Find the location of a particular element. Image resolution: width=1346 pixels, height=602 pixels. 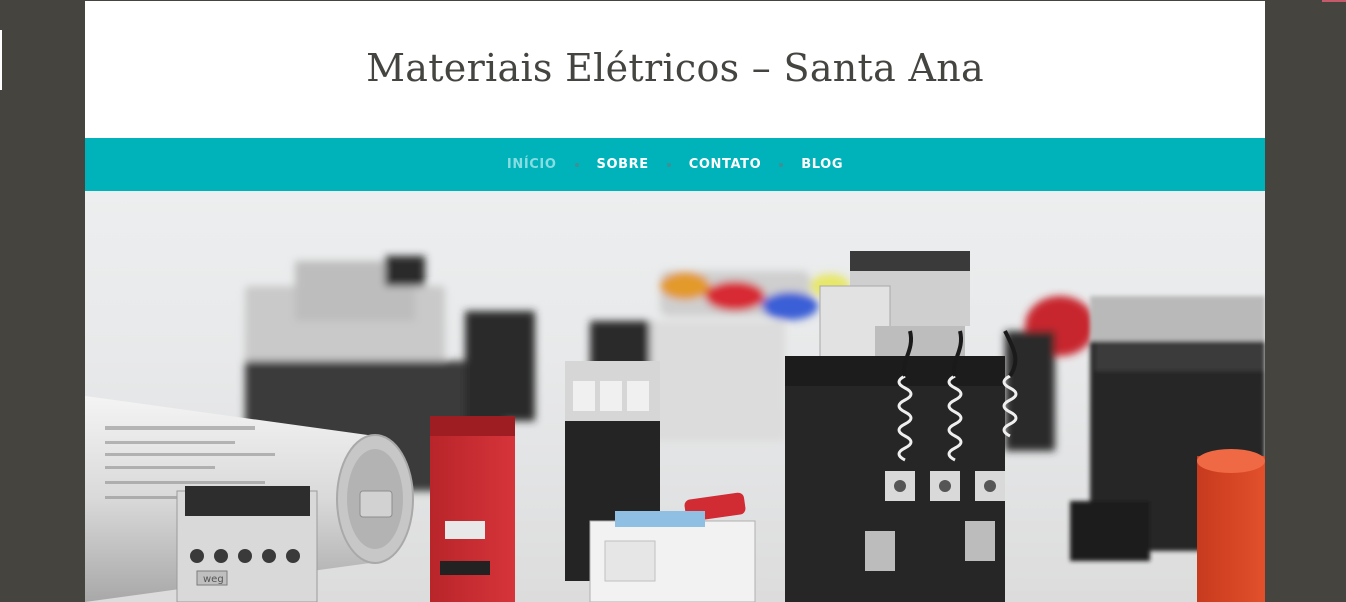

nav-item-sobre: SOBRE is located at coordinates (623, 164).